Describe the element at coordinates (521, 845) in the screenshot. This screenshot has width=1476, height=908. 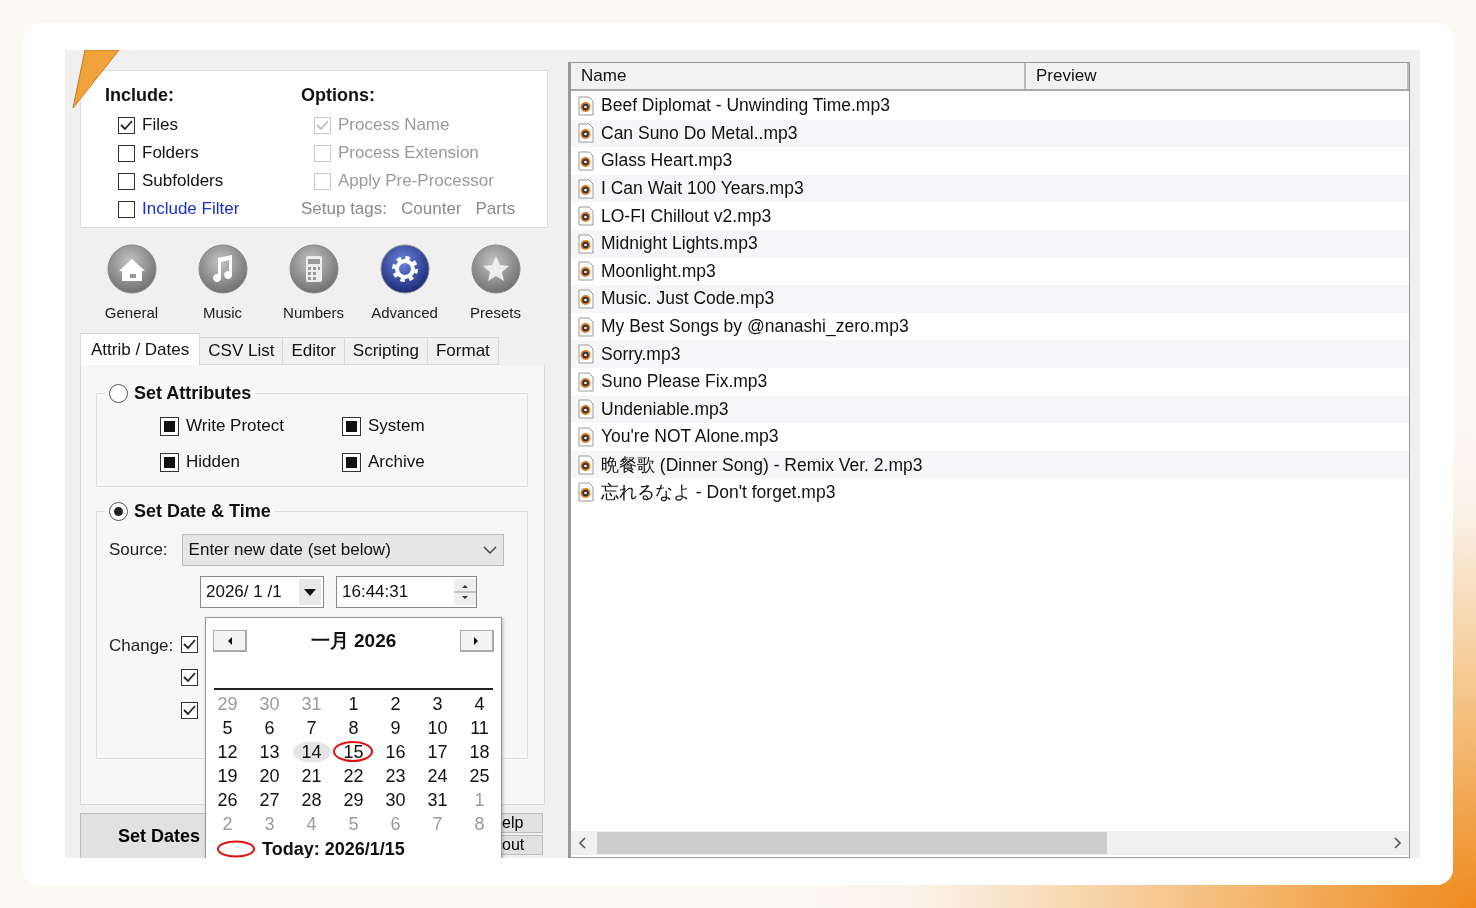
I see `dialog-button: out` at that location.